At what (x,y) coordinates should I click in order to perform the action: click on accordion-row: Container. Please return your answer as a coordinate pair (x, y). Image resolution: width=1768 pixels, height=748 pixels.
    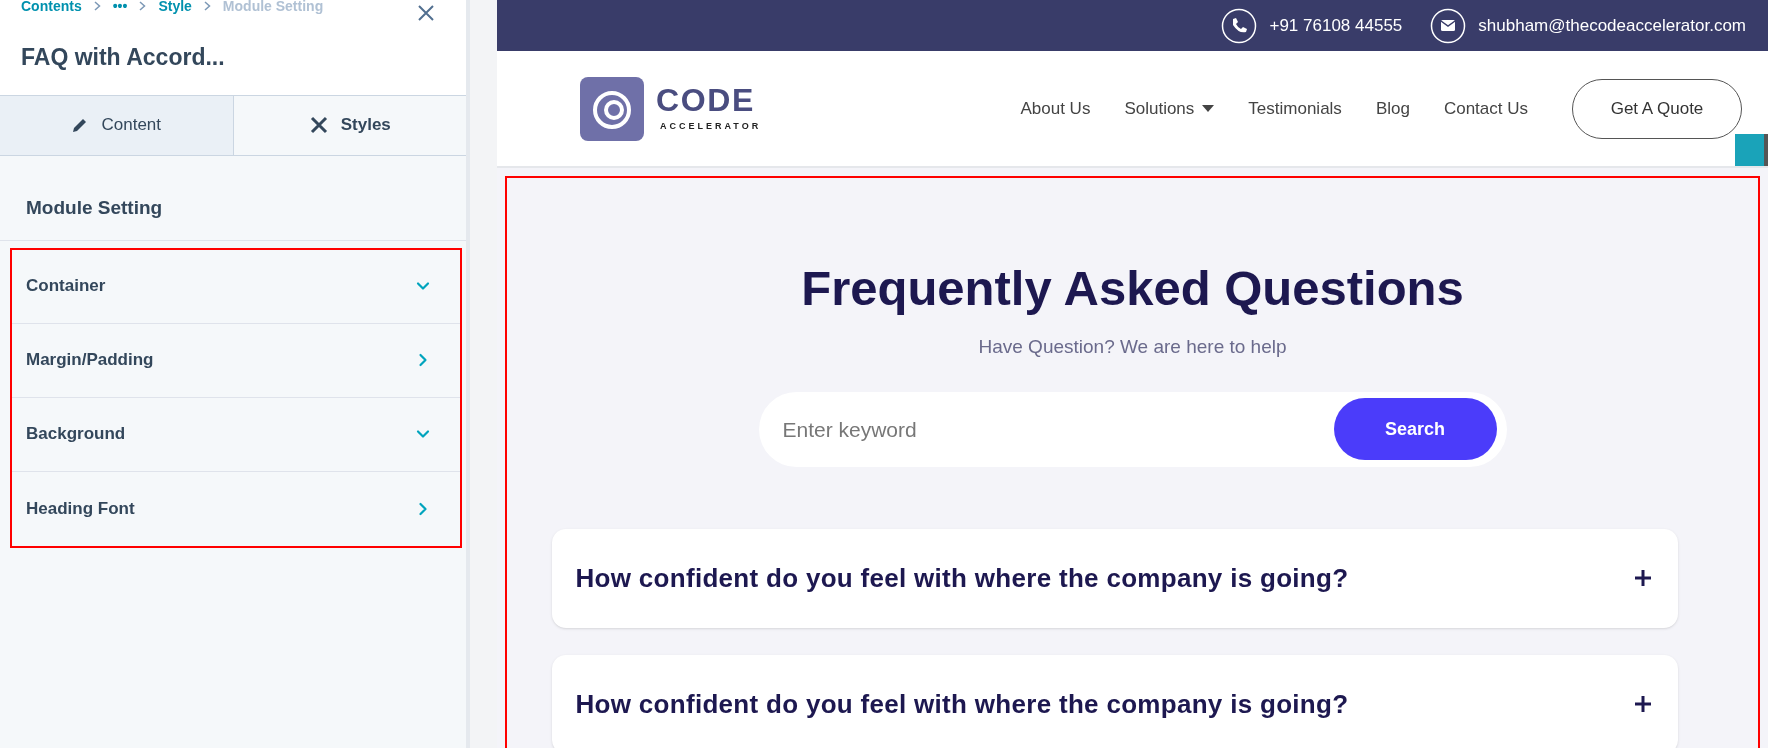
    Looking at the image, I should click on (236, 286).